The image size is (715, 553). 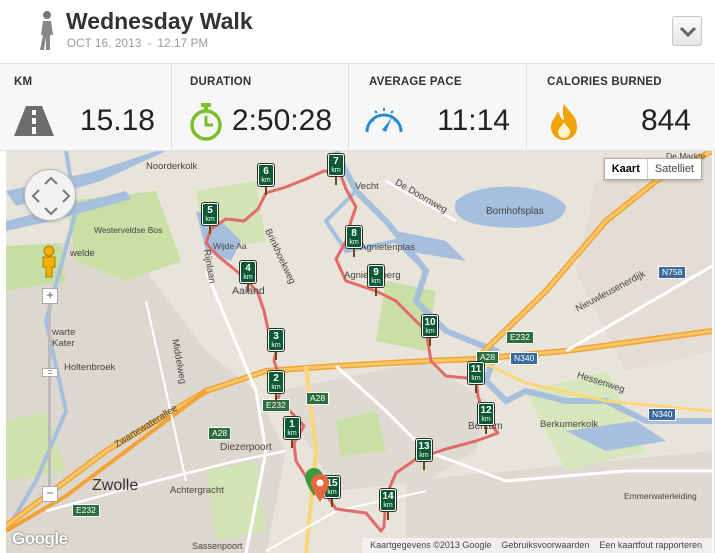 I want to click on place-label: Wijde Aa, so click(x=230, y=246).